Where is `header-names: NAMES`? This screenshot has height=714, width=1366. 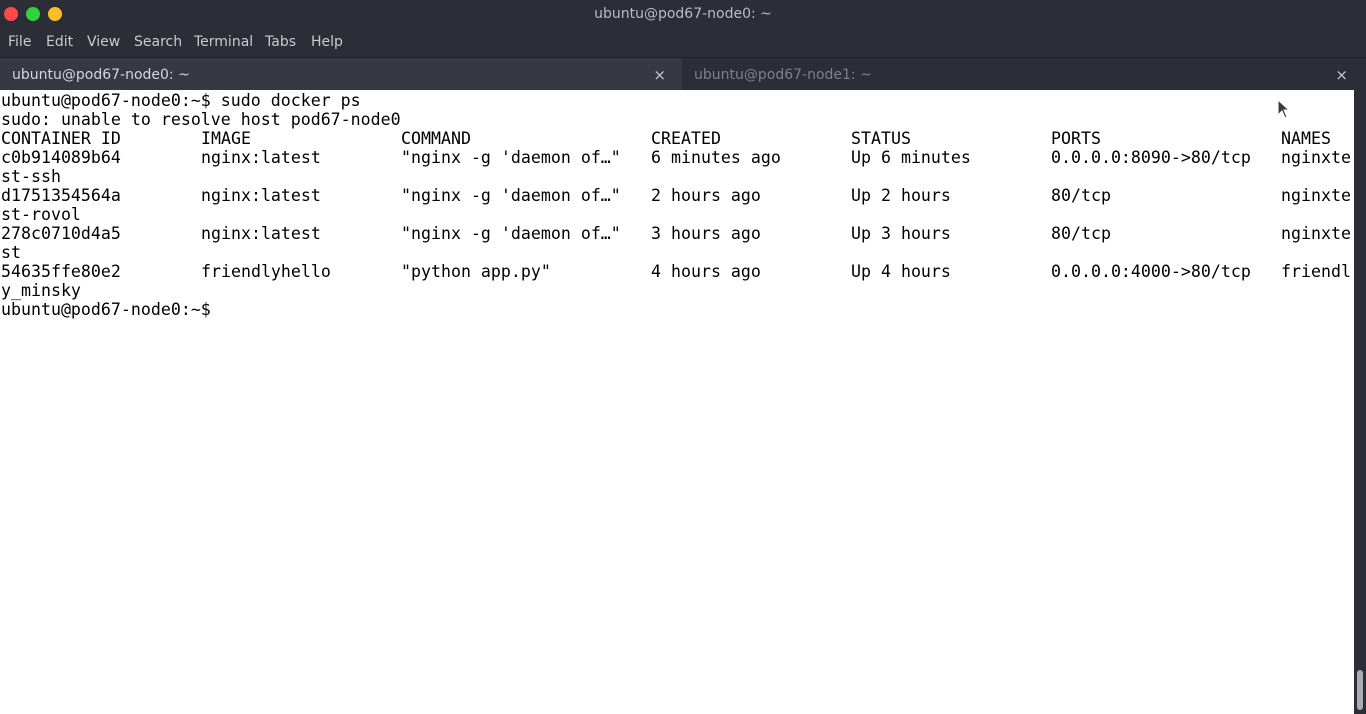 header-names: NAMES is located at coordinates (1306, 138).